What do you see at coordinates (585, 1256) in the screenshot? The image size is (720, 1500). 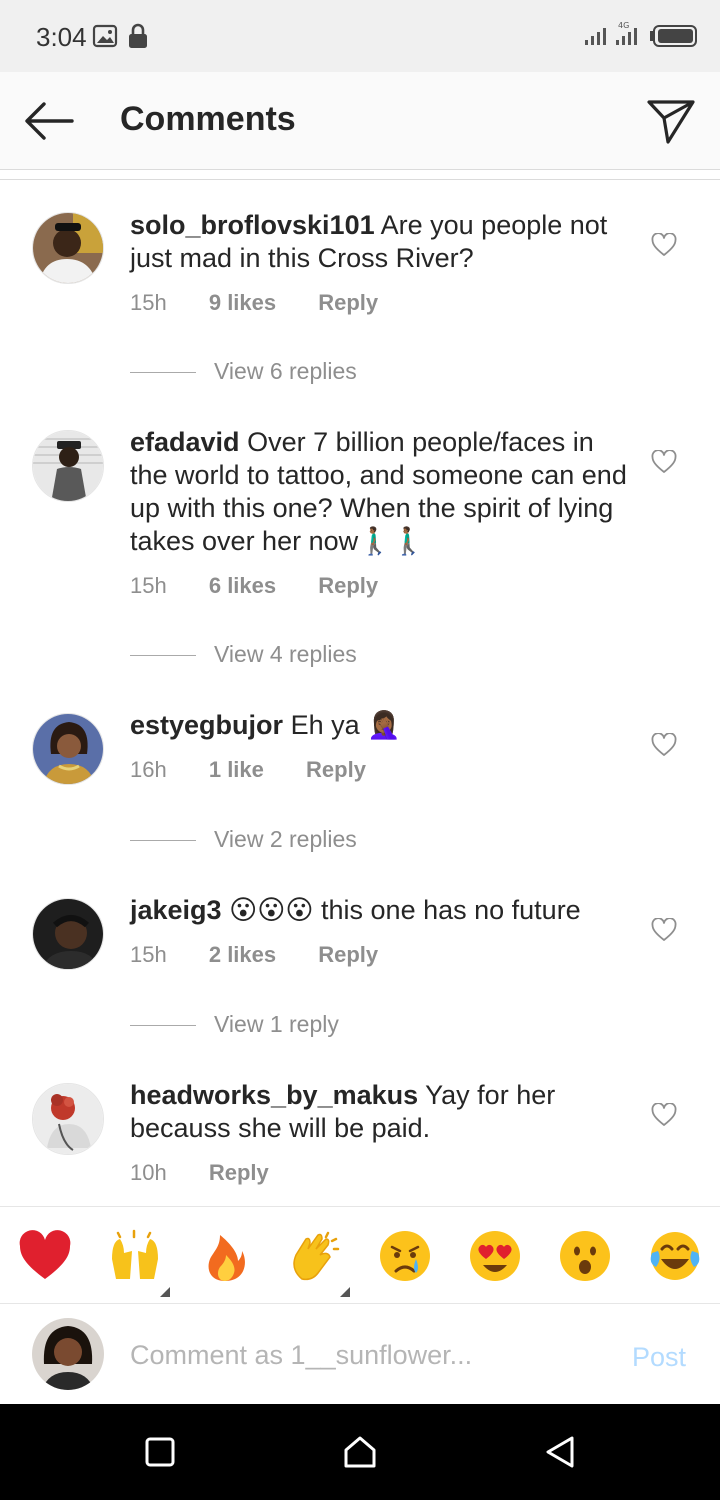 I see `astonished-face-emoji-icon` at bounding box center [585, 1256].